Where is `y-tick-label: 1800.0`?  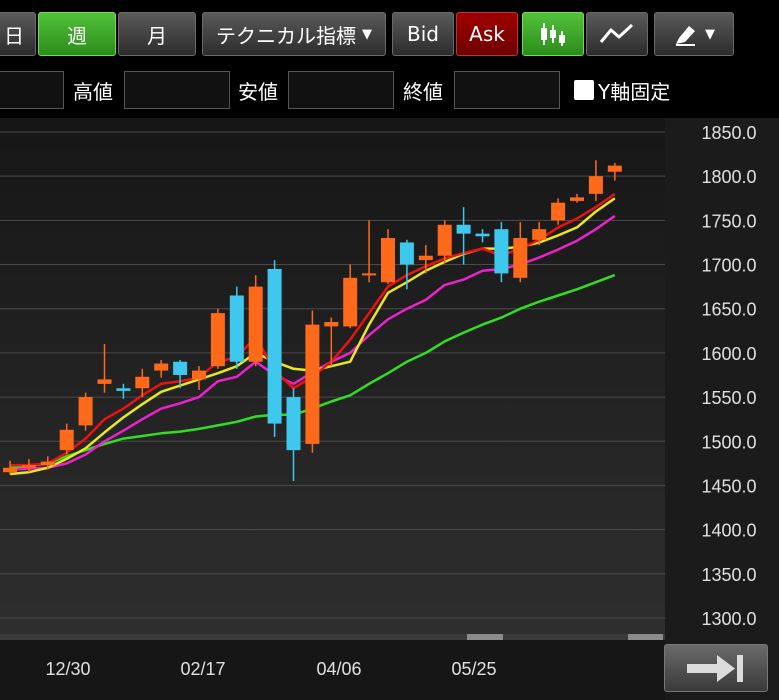 y-tick-label: 1800.0 is located at coordinates (728, 177).